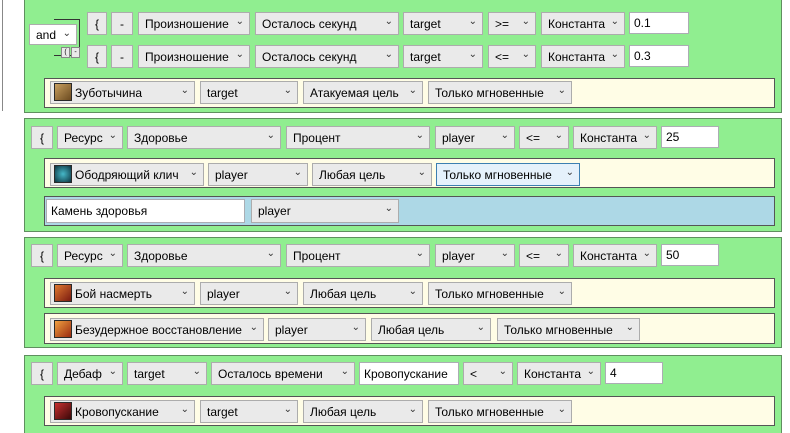 The width and height of the screenshot is (790, 433). What do you see at coordinates (67, 19) in the screenshot?
I see `tree-connector` at bounding box center [67, 19].